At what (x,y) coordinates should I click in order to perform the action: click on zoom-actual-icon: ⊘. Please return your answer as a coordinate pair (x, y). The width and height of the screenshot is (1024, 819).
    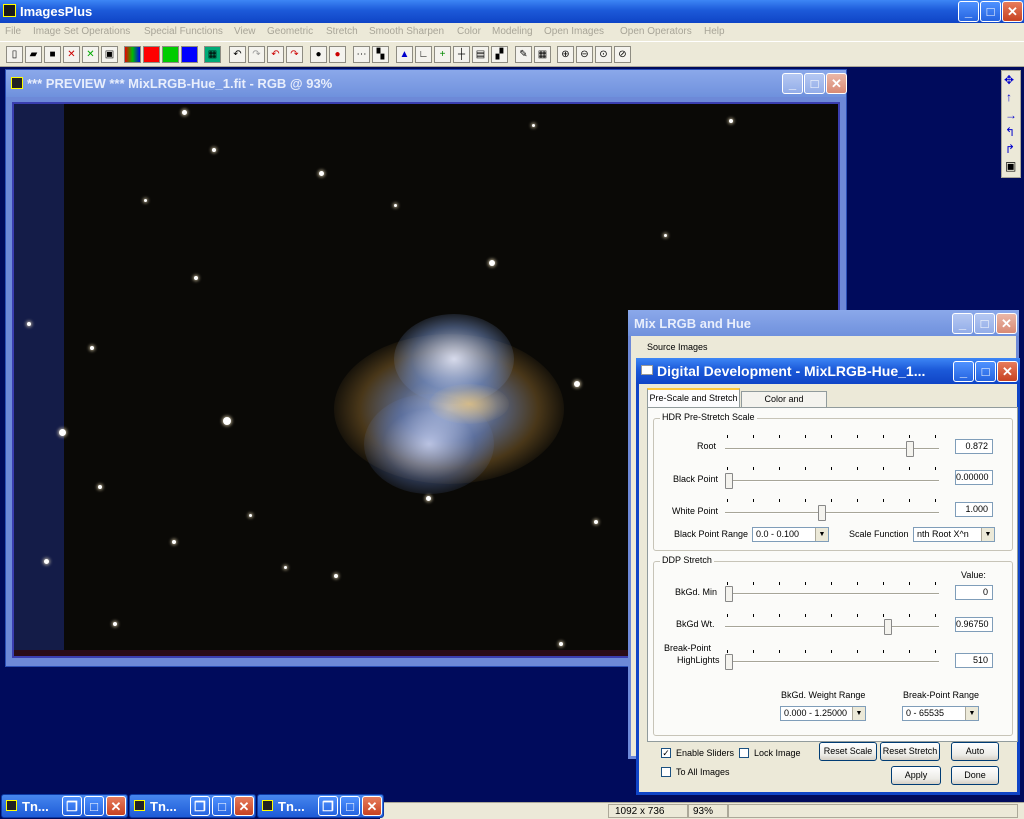
    Looking at the image, I should click on (622, 54).